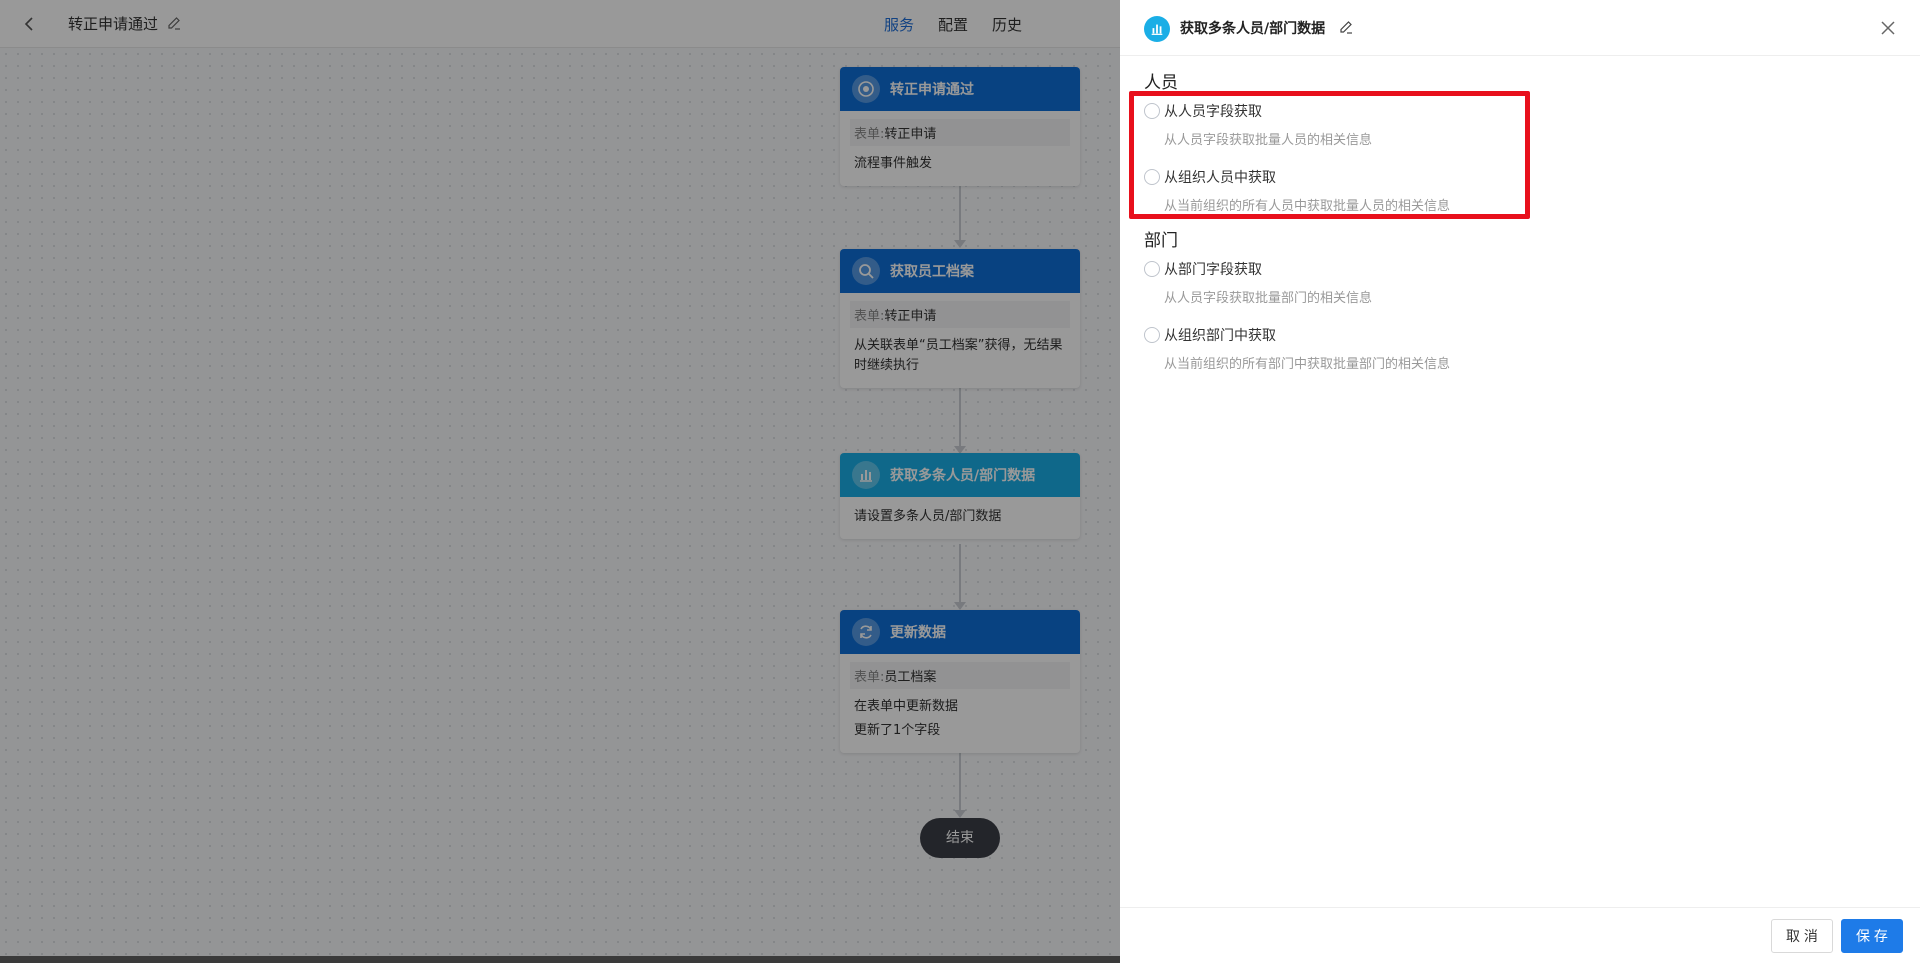 This screenshot has height=963, width=1920. Describe the element at coordinates (1802, 936) in the screenshot. I see `cancel-button: 取 消` at that location.